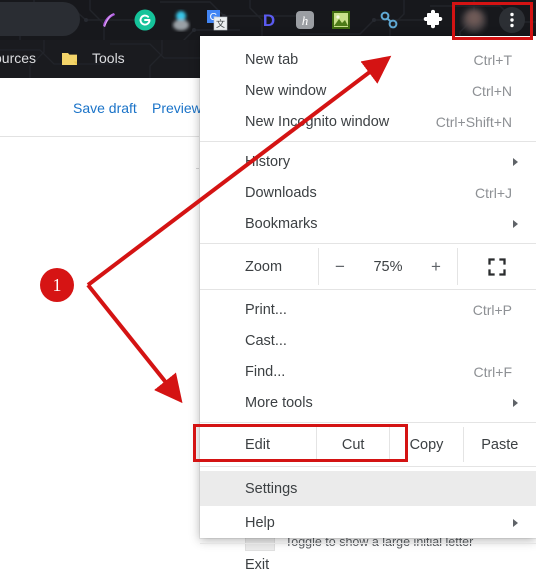 The height and width of the screenshot is (581, 536). I want to click on svg-text: D, so click(269, 20).